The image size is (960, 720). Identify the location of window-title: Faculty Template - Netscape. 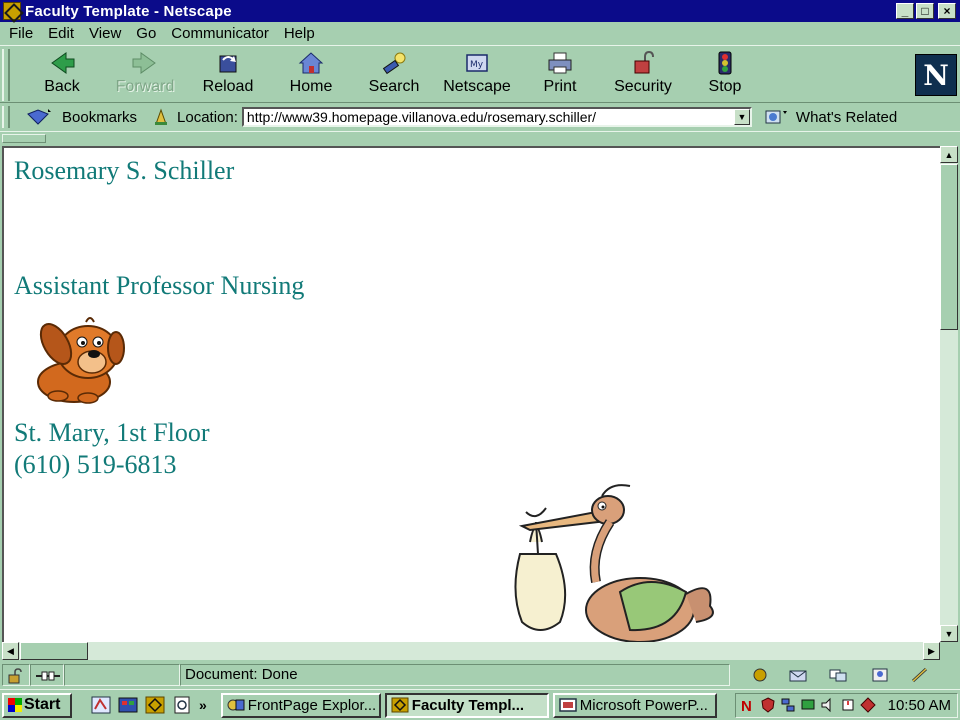
(128, 11).